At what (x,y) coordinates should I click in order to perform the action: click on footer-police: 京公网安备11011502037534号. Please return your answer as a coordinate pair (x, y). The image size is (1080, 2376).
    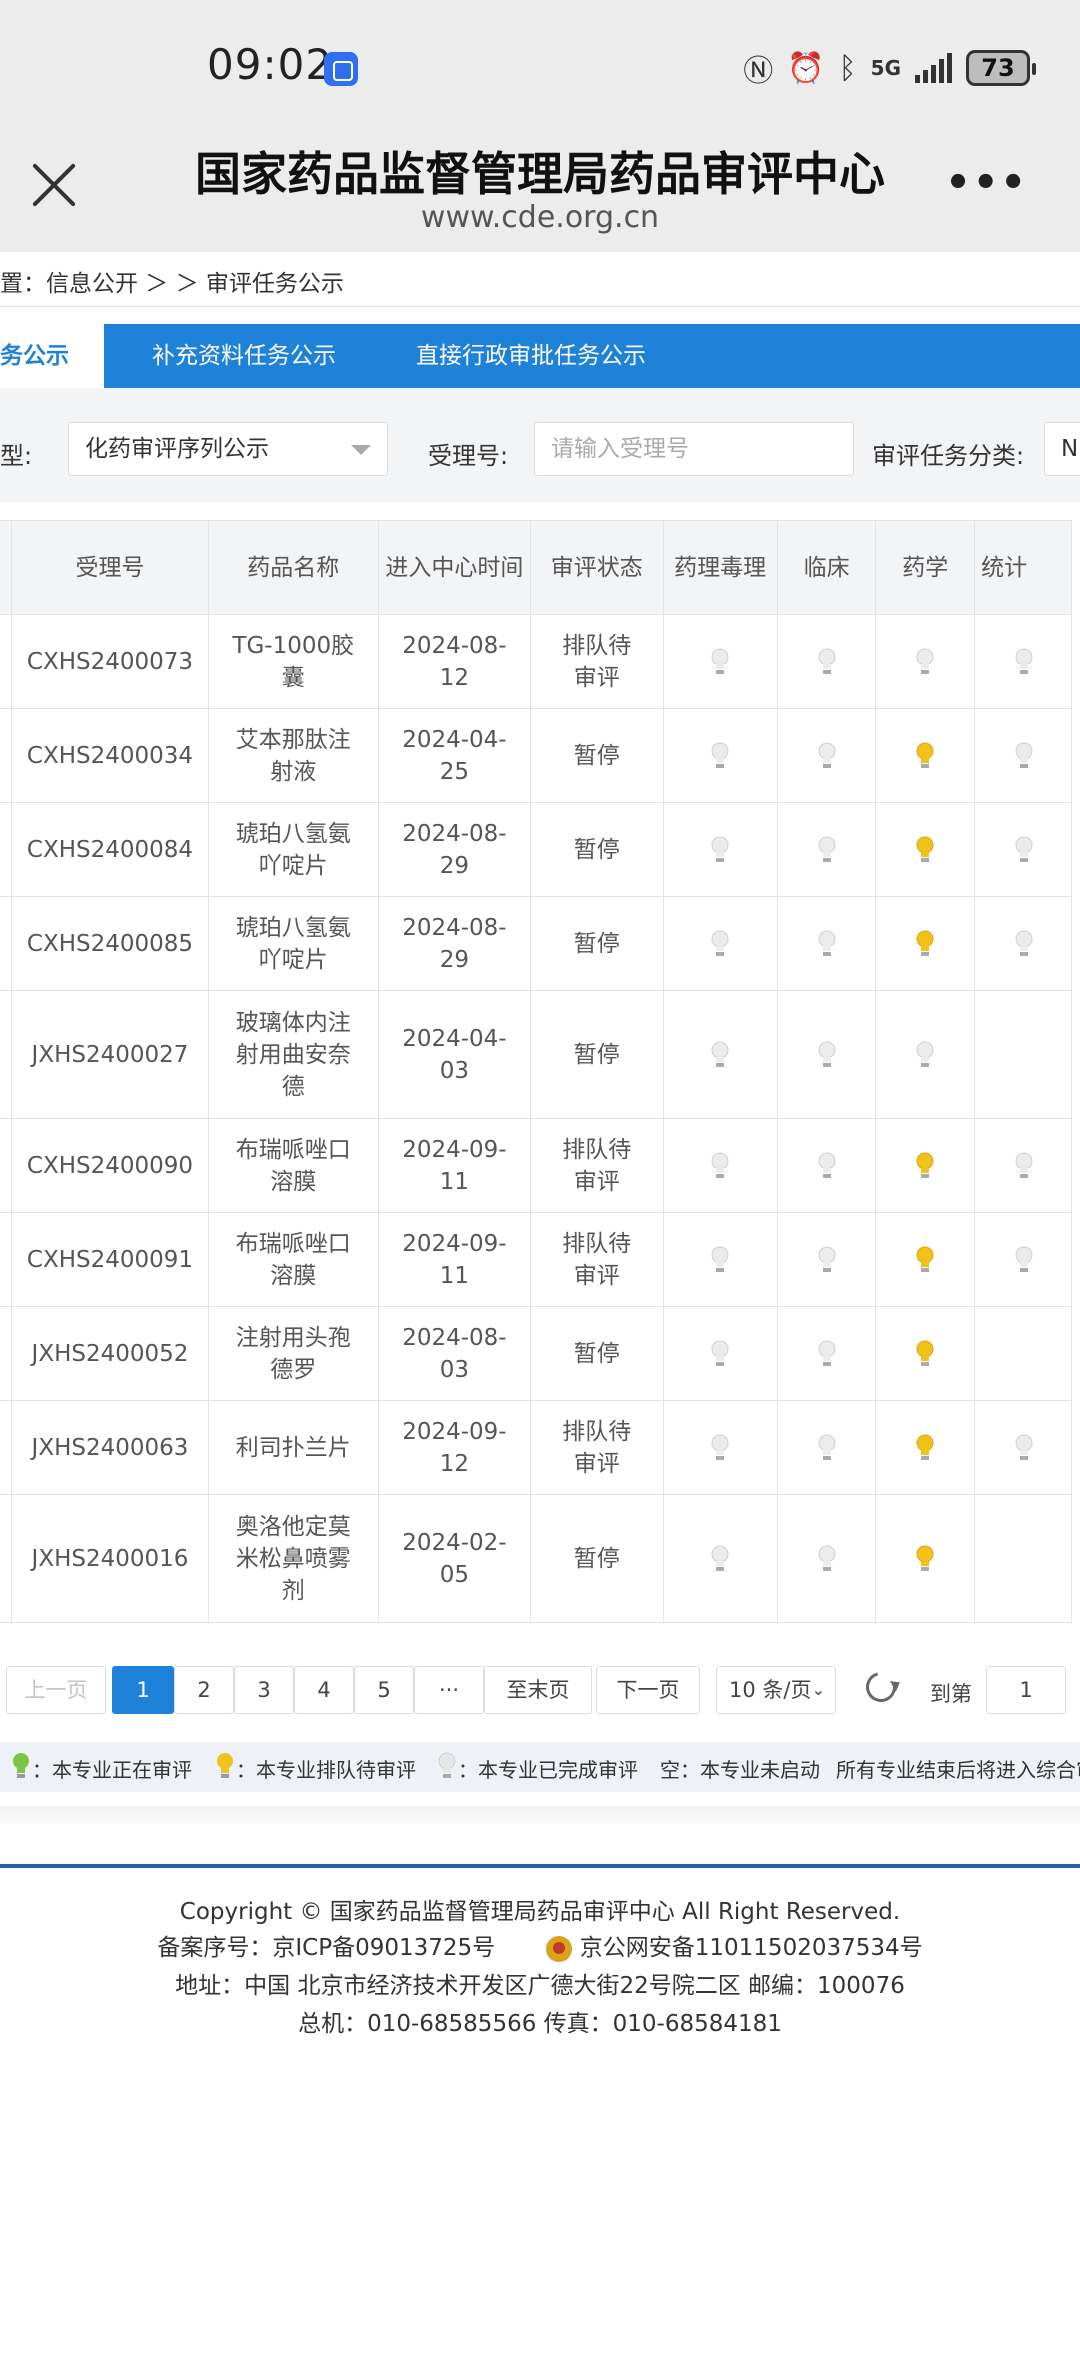
    Looking at the image, I should click on (751, 1948).